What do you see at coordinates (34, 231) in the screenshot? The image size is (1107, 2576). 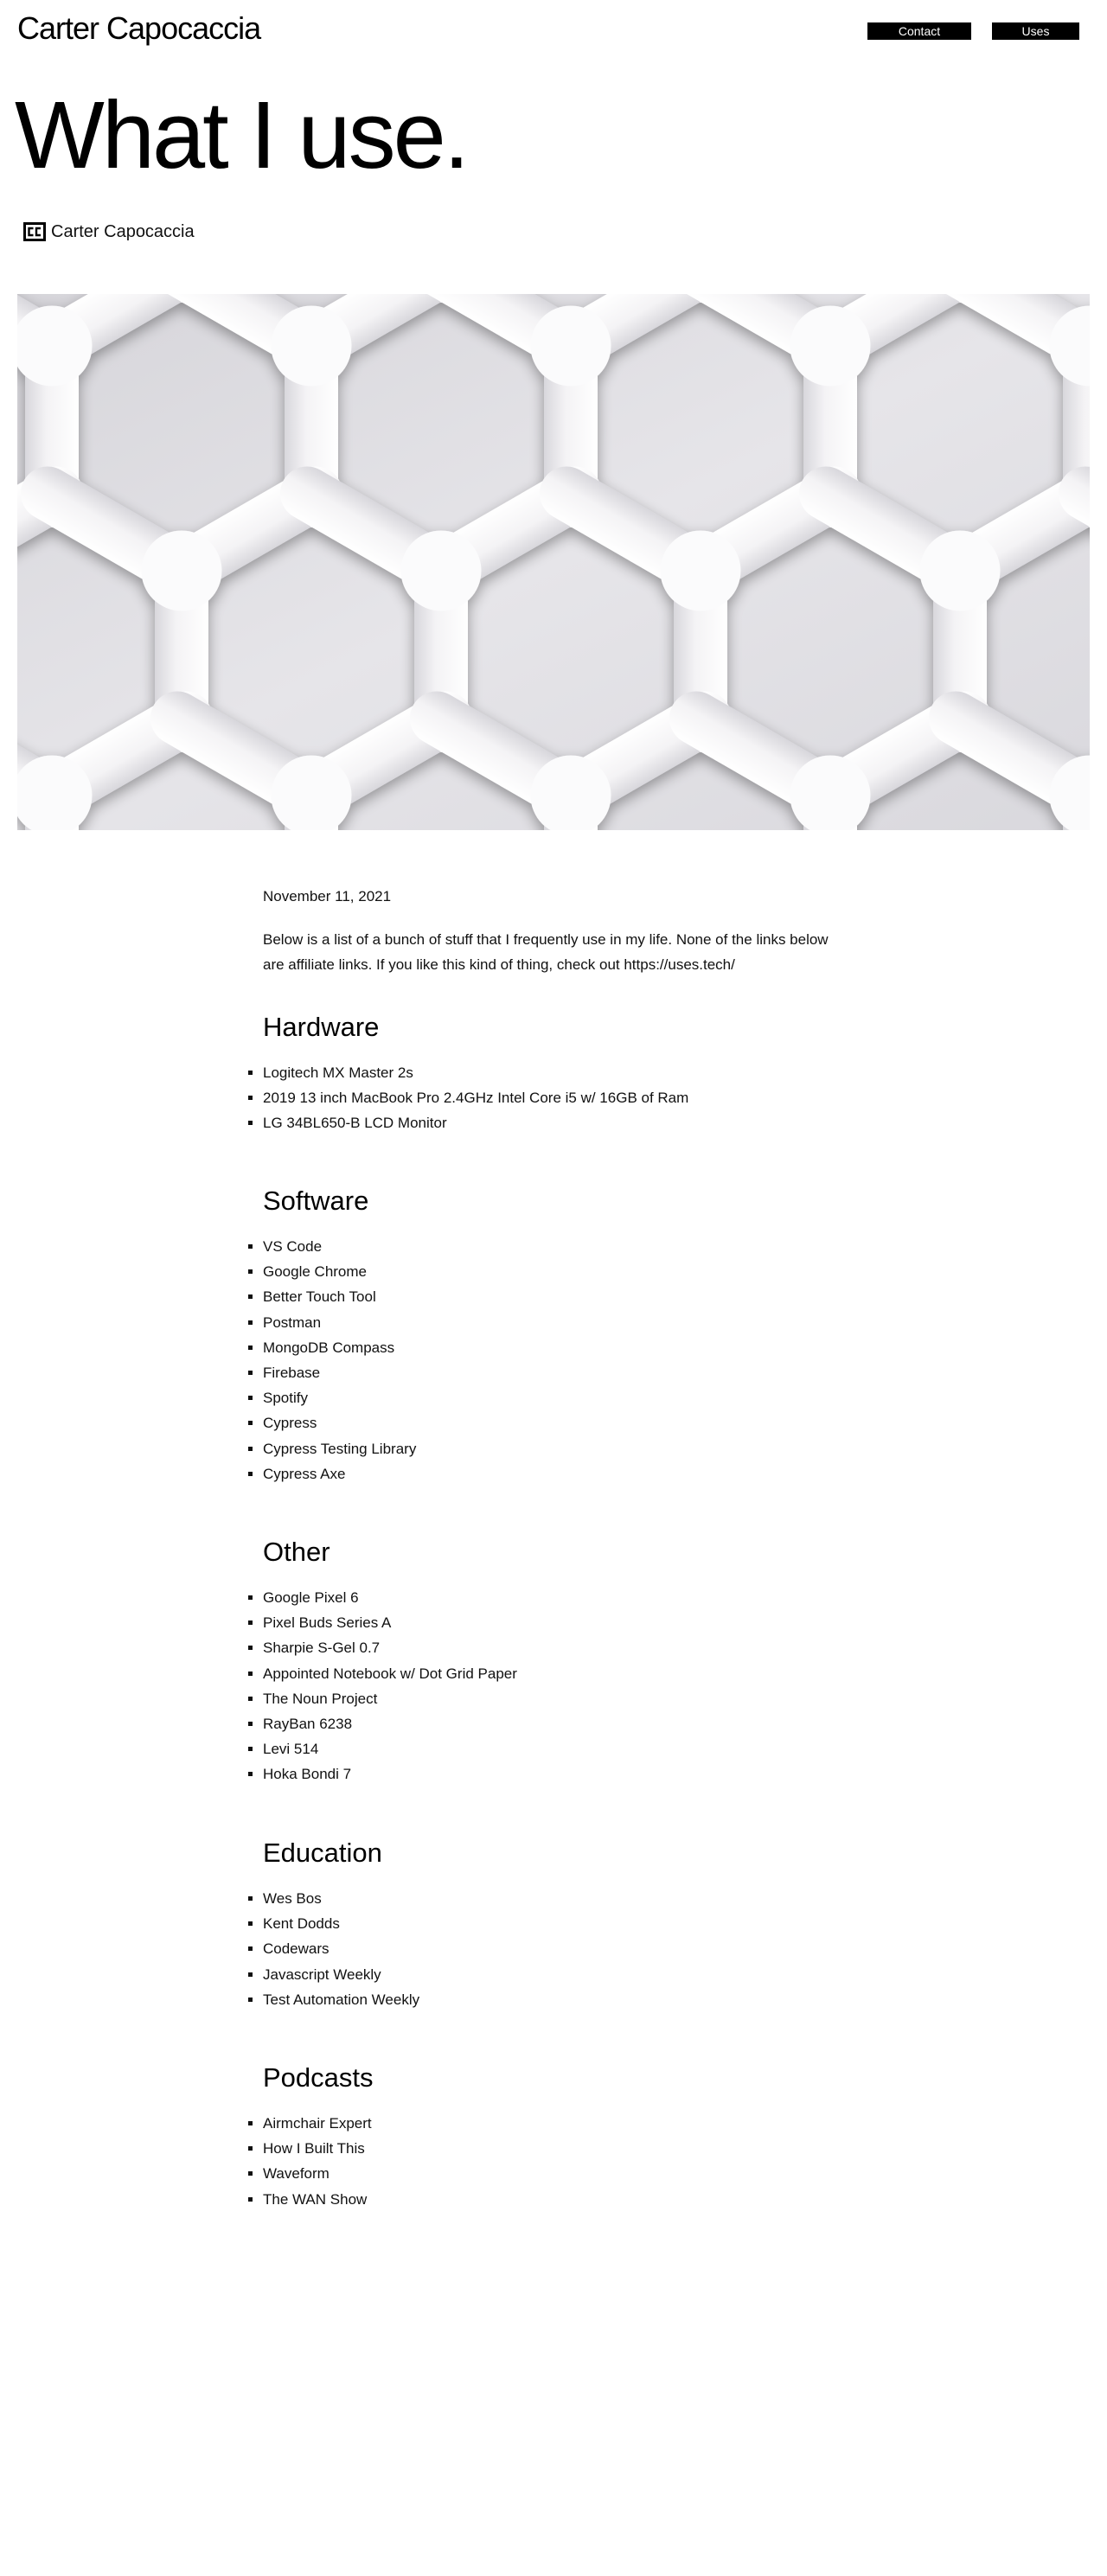 I see `cc-monogram-icon` at bounding box center [34, 231].